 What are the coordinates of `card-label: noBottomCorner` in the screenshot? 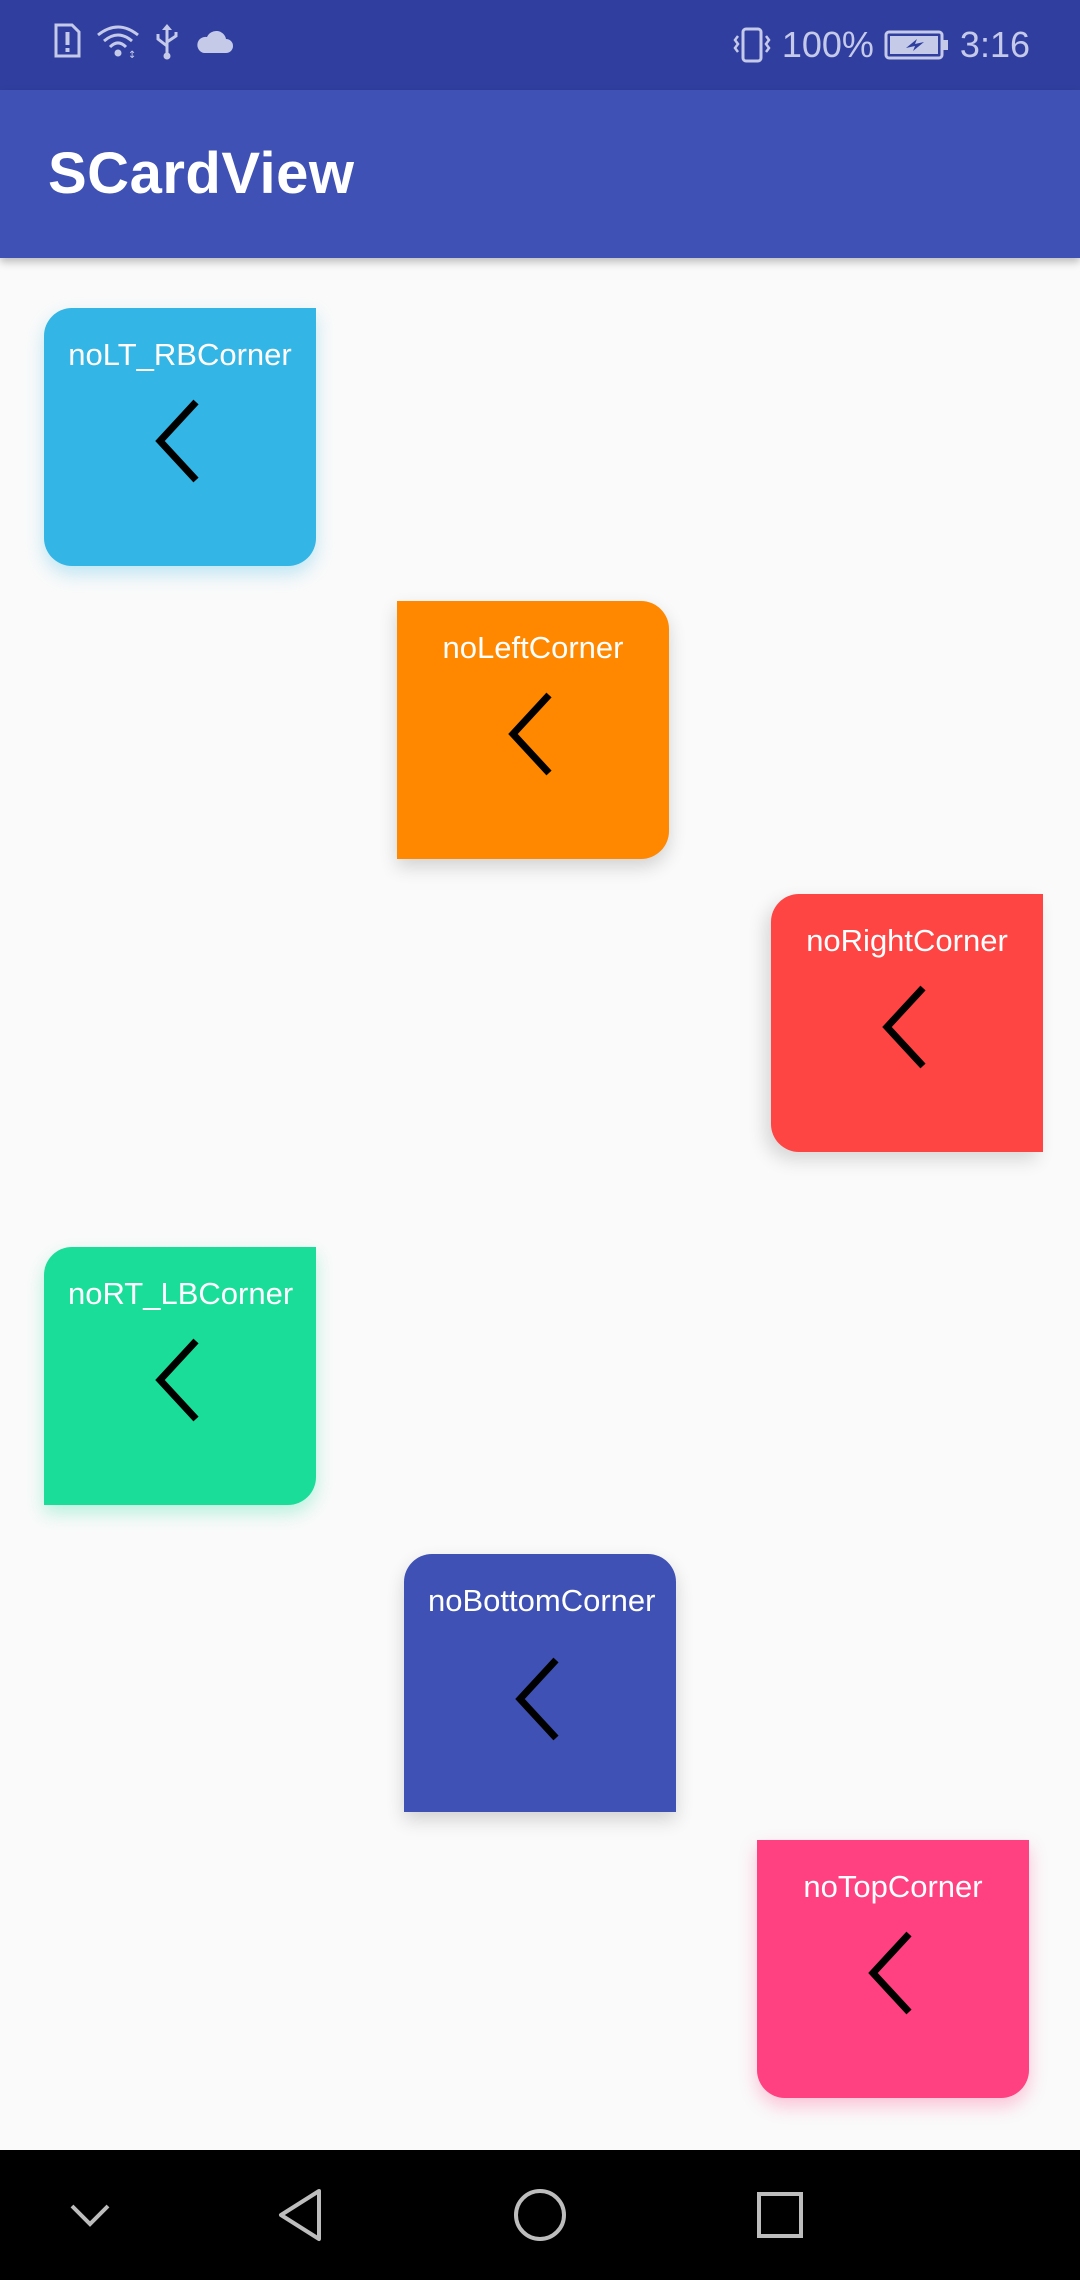 It's located at (542, 1600).